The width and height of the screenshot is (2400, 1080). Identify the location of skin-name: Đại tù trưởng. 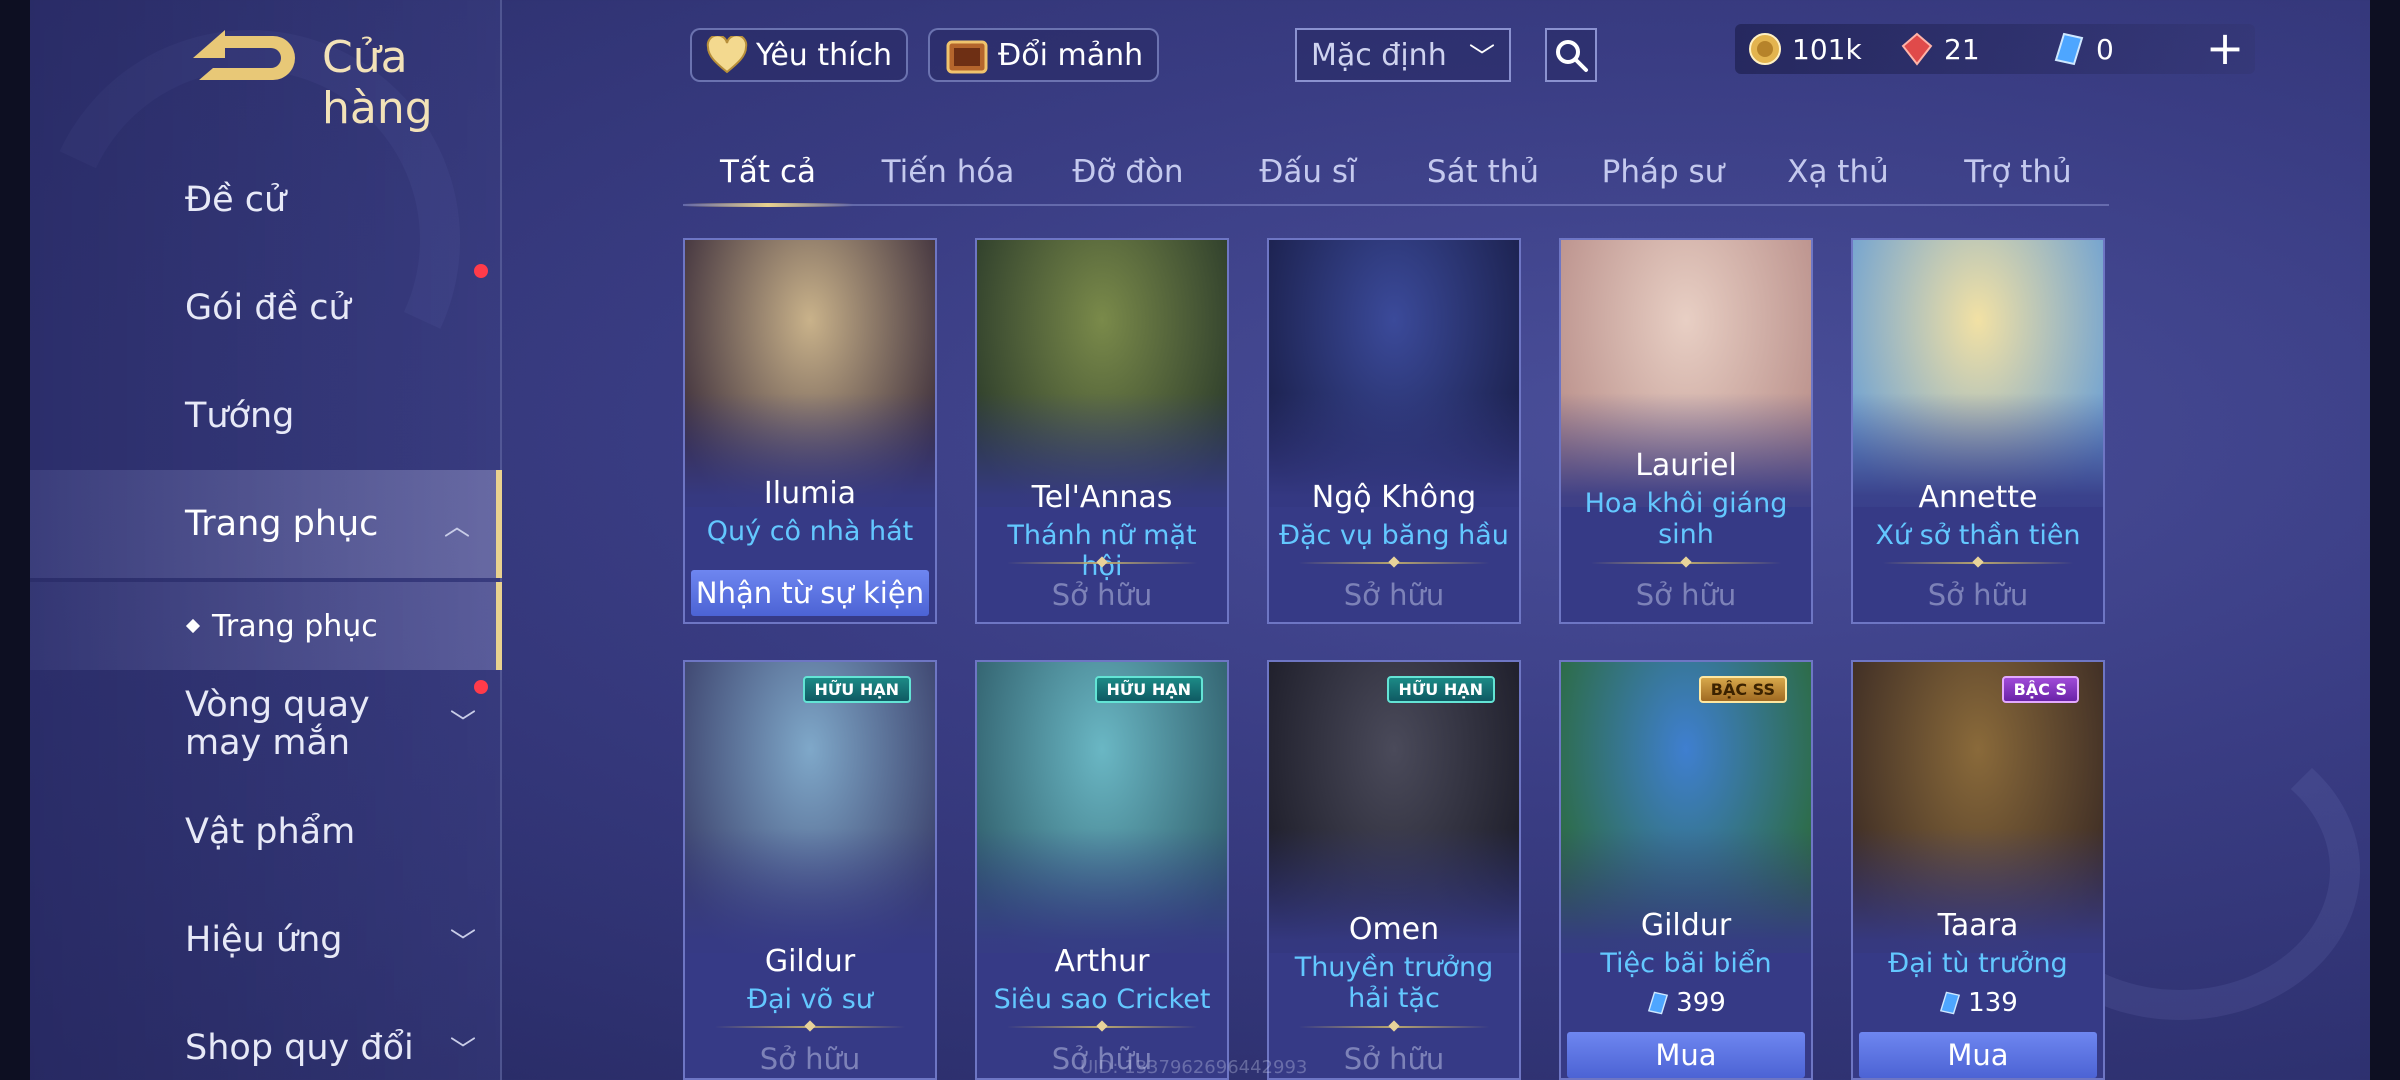
(1978, 963).